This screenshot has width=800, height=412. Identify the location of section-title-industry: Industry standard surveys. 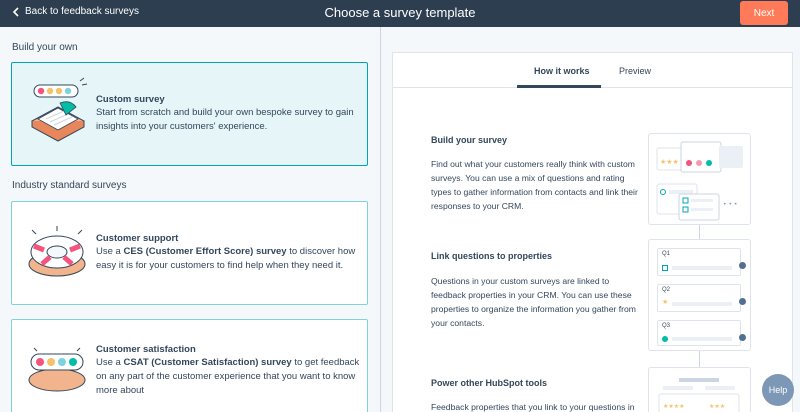
(69, 185).